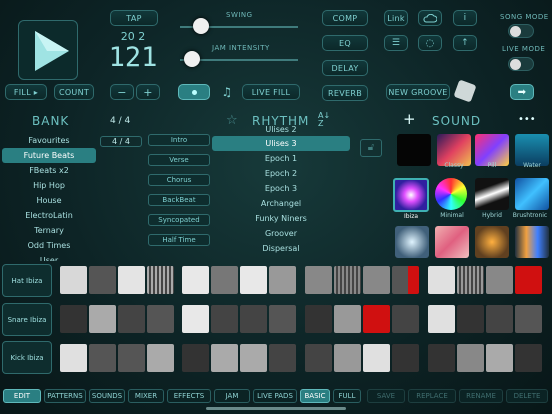 This screenshot has width=552, height=414. I want to click on tab-mixer: MIXER, so click(146, 396).